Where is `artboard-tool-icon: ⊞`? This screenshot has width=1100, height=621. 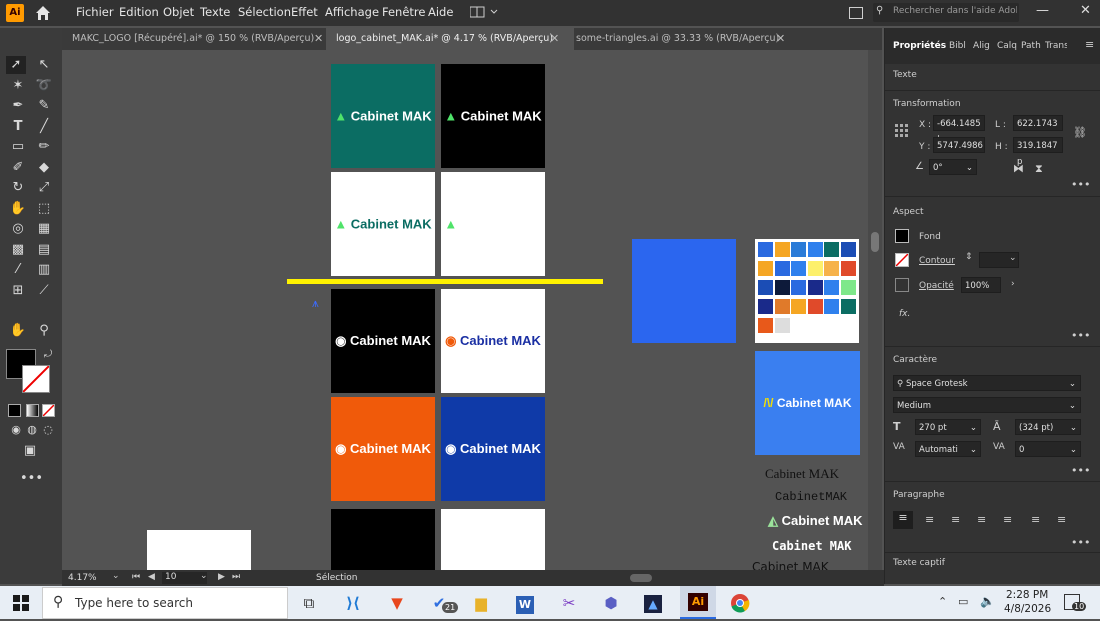 artboard-tool-icon: ⊞ is located at coordinates (18, 291).